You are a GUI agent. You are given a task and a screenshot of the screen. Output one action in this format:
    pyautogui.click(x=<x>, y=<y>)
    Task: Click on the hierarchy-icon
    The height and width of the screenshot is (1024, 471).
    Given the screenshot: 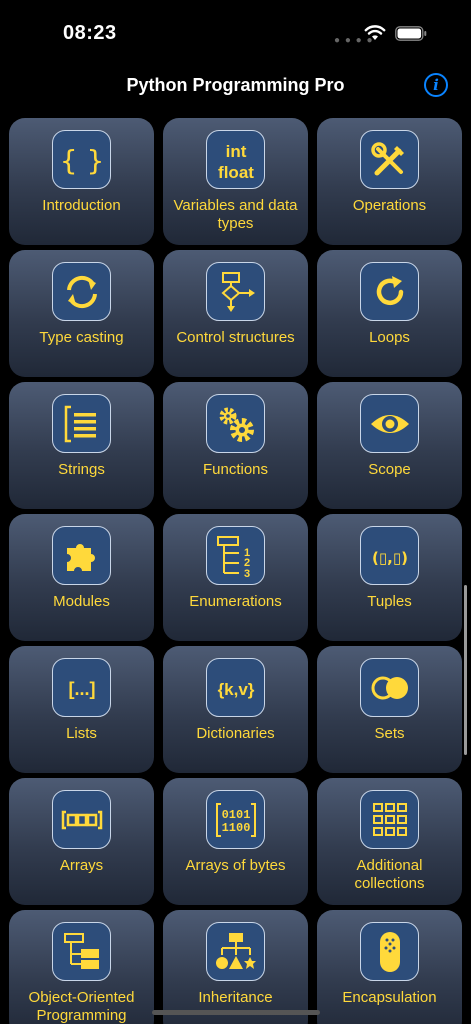 What is the action you would take?
    pyautogui.click(x=235, y=951)
    